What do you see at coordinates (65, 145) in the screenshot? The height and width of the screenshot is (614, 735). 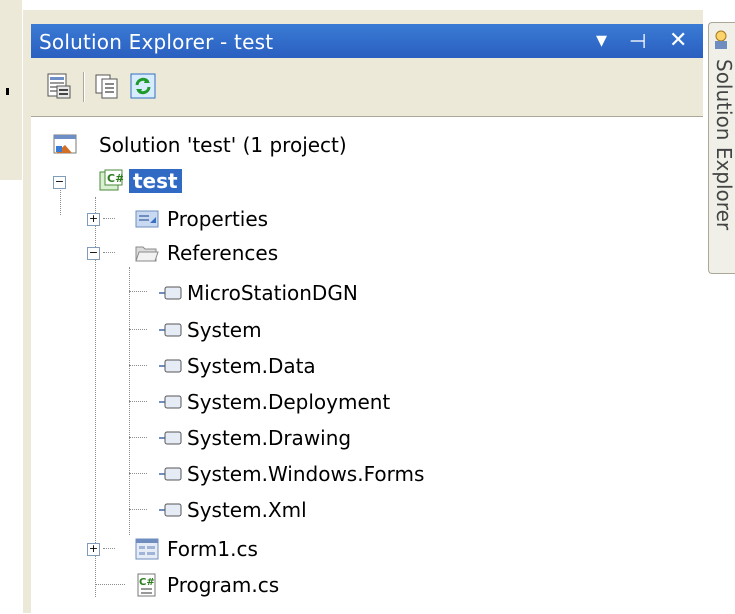 I see `solution-icon` at bounding box center [65, 145].